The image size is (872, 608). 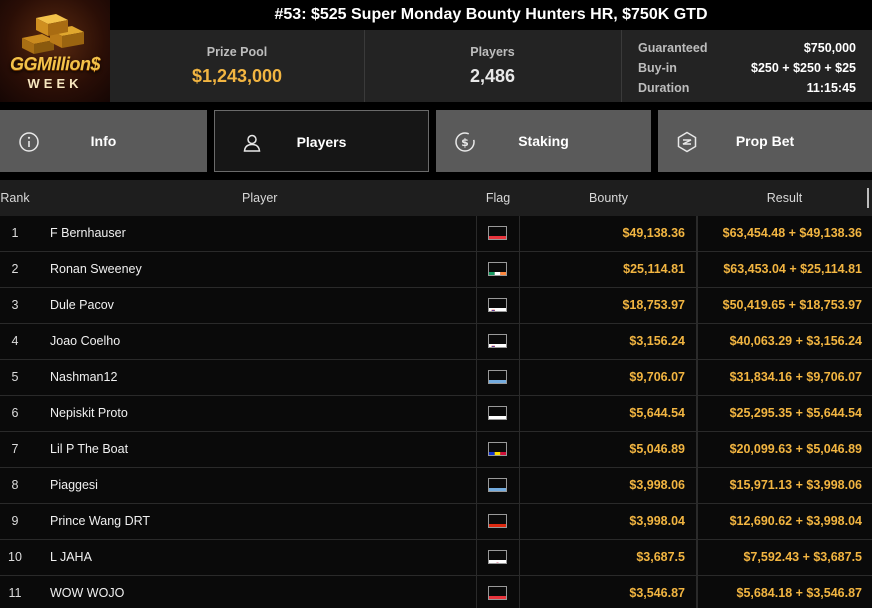 What do you see at coordinates (492, 76) in the screenshot?
I see `players-value: 2,486` at bounding box center [492, 76].